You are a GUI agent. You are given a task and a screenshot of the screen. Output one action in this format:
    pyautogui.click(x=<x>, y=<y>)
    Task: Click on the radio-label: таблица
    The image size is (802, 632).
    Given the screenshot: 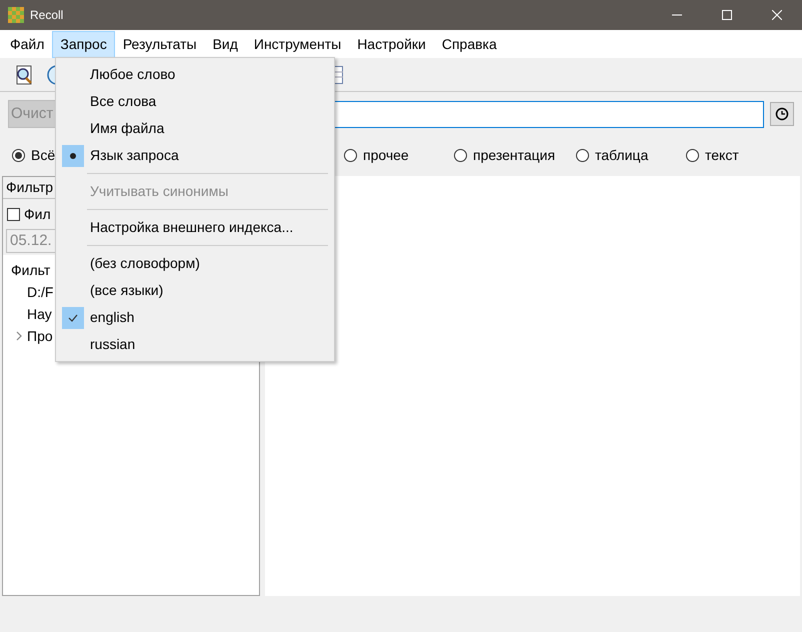 What is the action you would take?
    pyautogui.click(x=621, y=155)
    